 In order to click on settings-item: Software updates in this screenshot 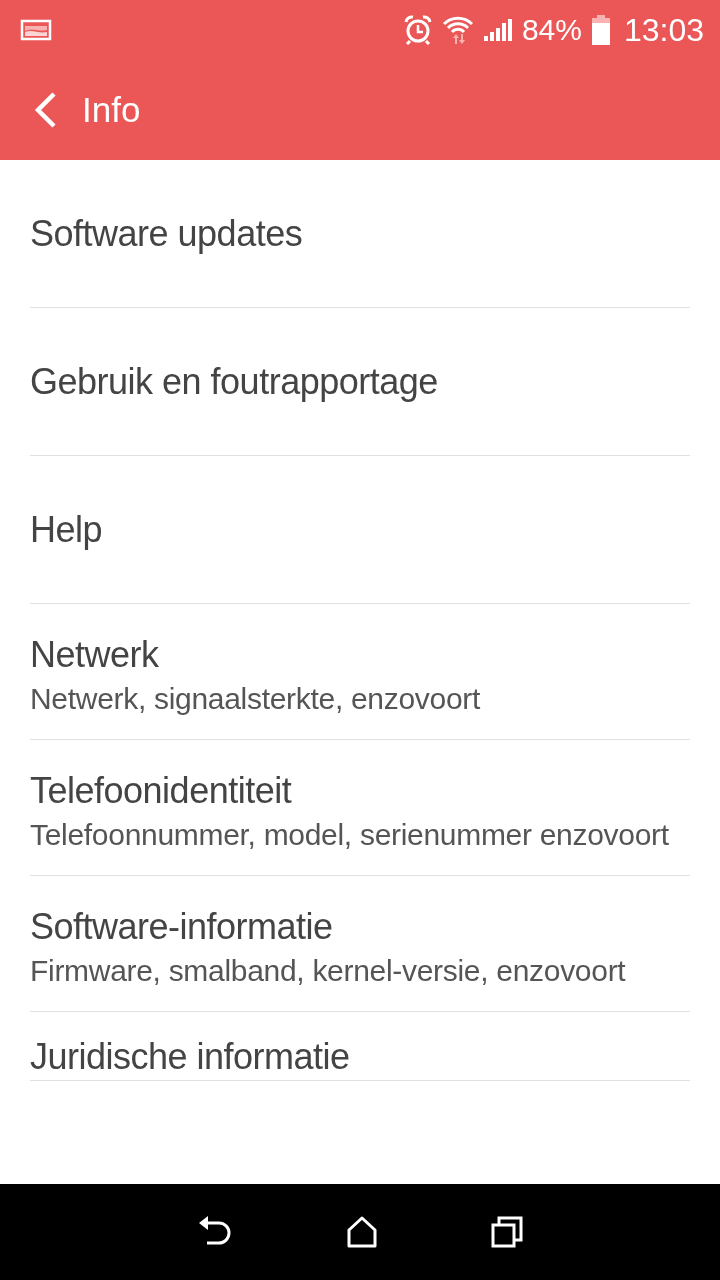, I will do `click(360, 234)`.